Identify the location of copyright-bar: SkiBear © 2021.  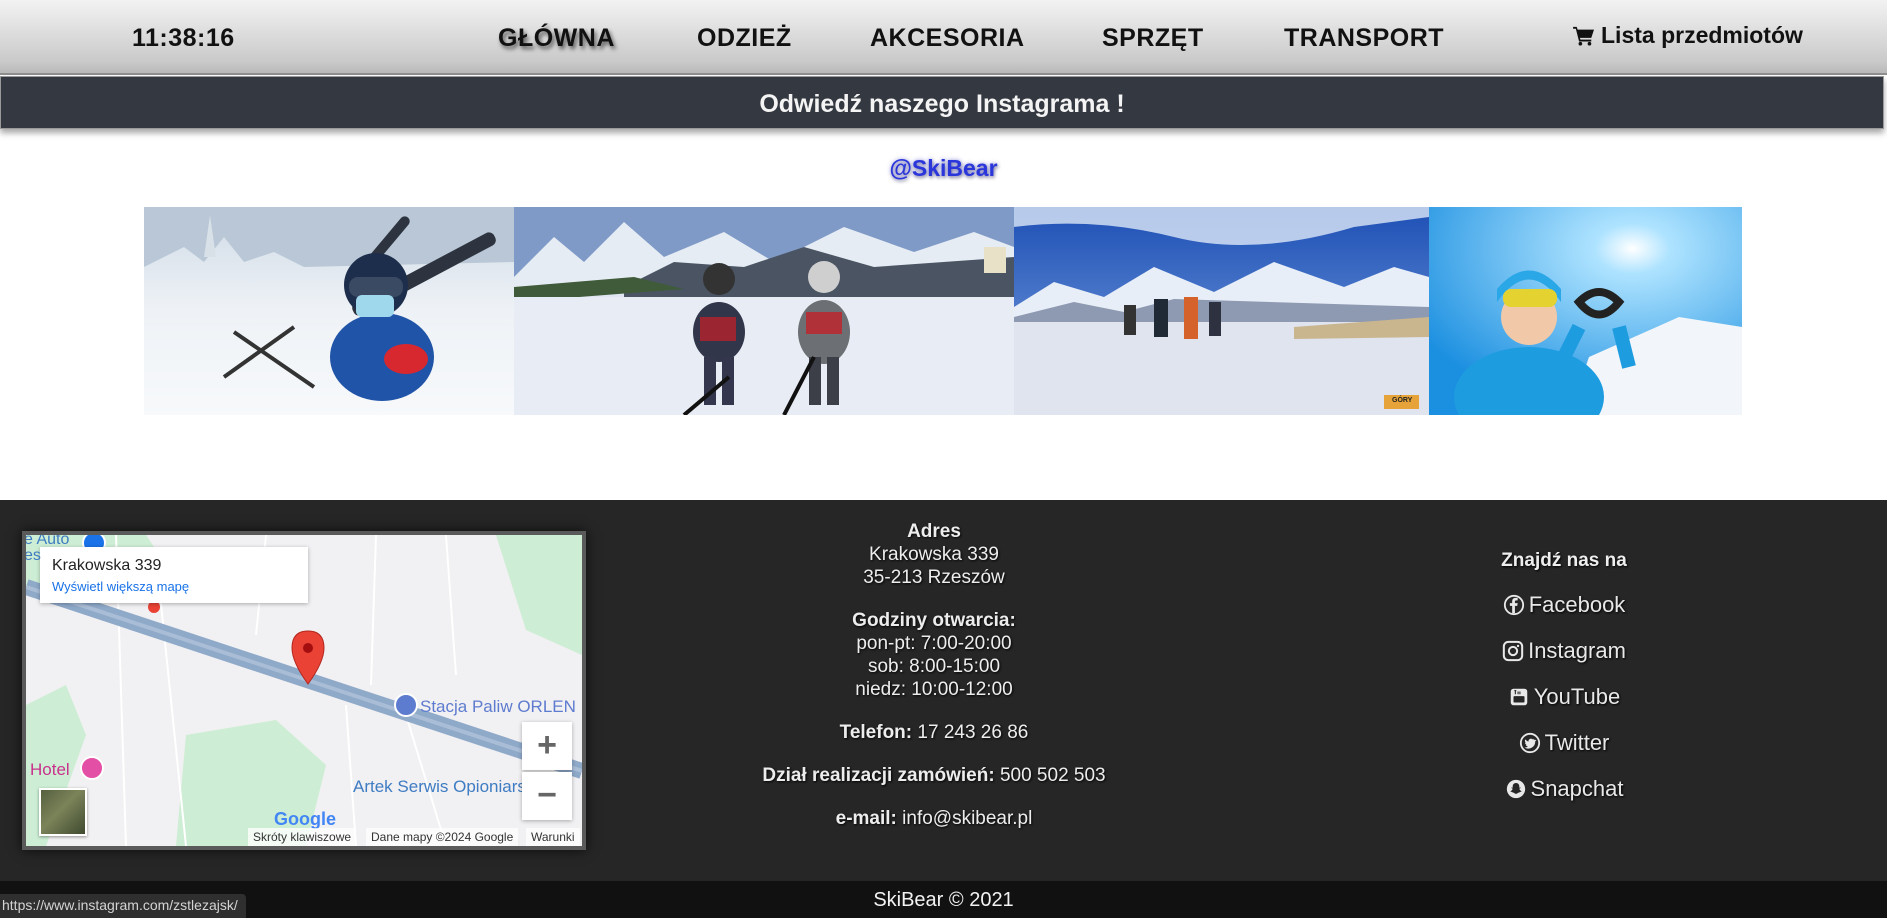
(943, 899).